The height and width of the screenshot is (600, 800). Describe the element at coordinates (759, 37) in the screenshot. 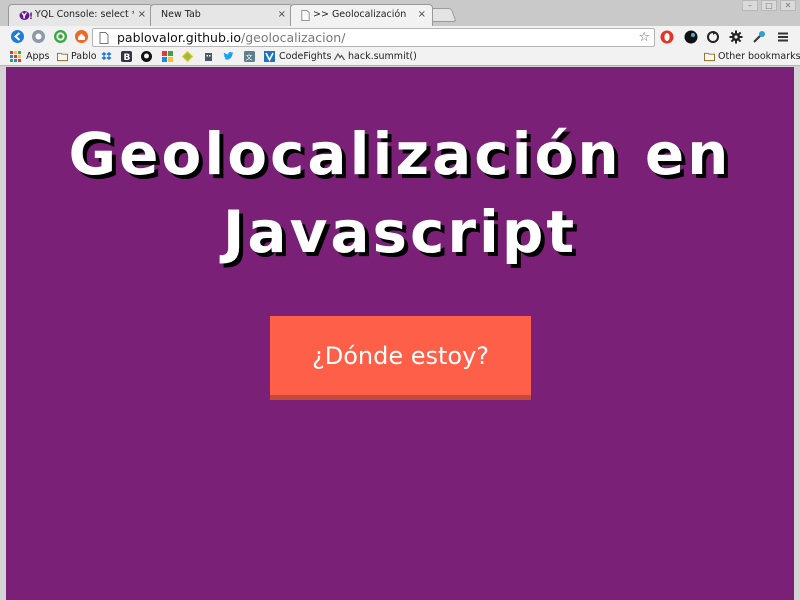

I see `eyedropper-icon` at that location.